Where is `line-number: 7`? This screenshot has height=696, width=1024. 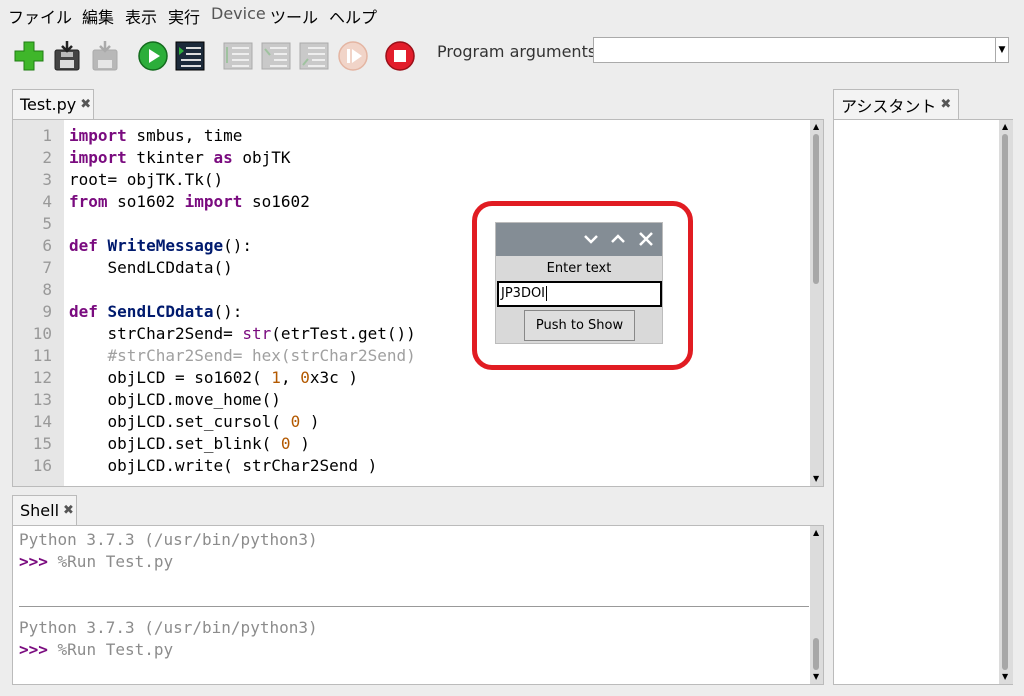 line-number: 7 is located at coordinates (47, 267).